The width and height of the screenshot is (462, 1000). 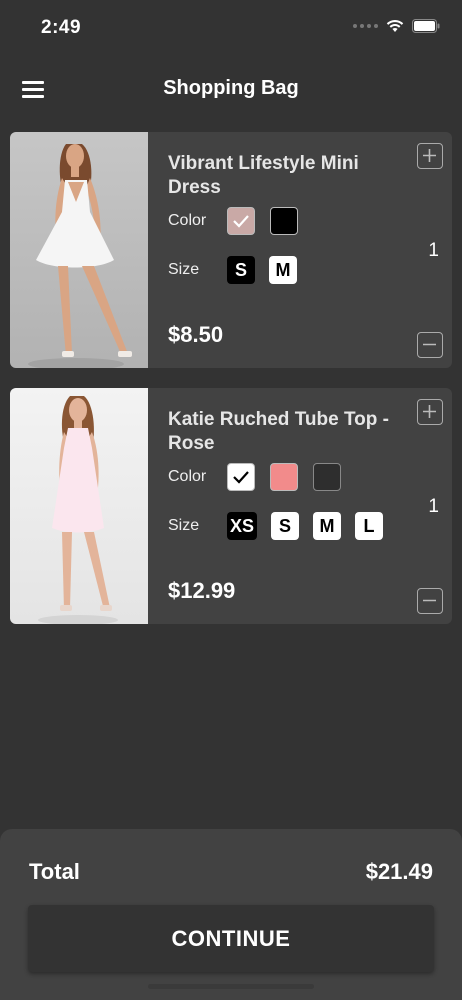 I want to click on product-name: Katie Ruched Tube Top - Rose, so click(x=278, y=431).